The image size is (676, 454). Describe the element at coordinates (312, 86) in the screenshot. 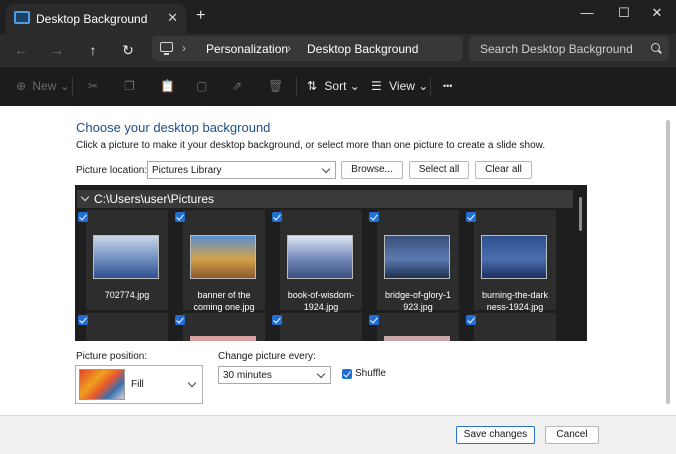

I see `sort-icon: ⇅` at that location.